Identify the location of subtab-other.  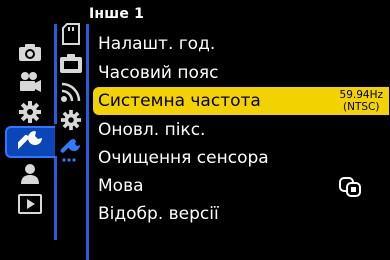
(71, 152).